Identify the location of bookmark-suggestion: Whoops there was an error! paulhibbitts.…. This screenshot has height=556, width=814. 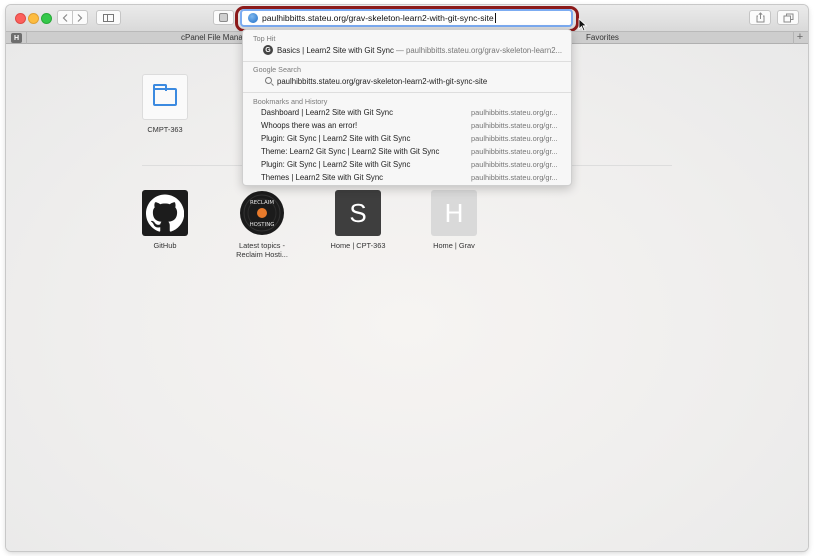
(414, 127).